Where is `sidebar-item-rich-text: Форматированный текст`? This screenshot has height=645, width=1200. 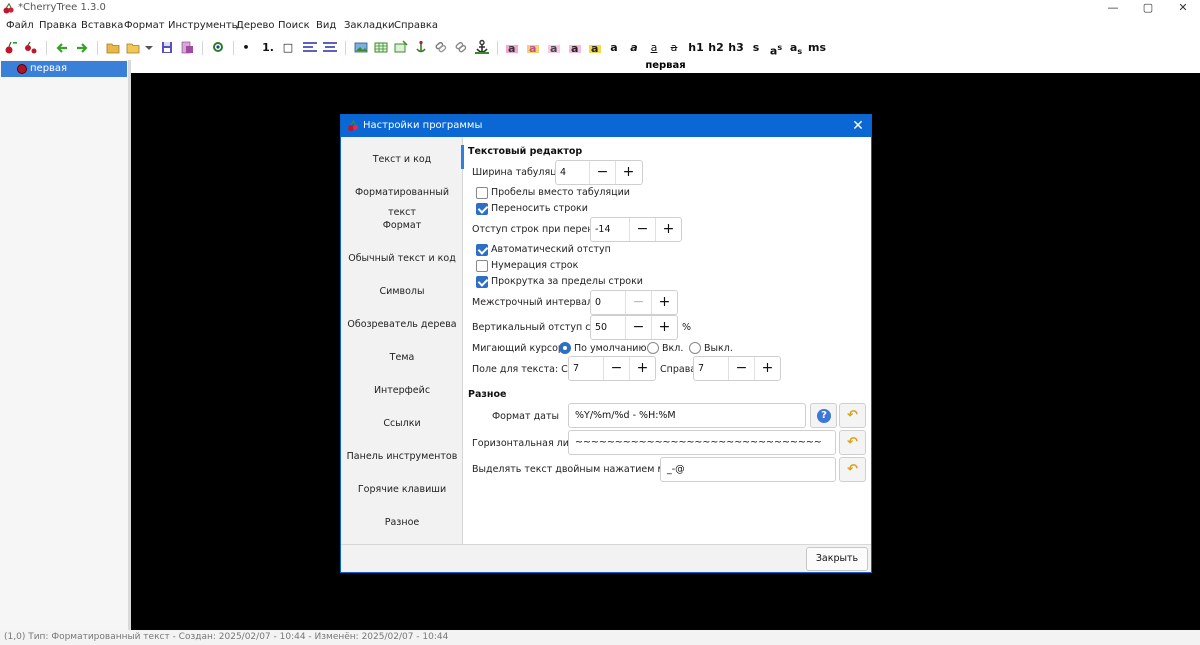 sidebar-item-rich-text: Форматированный текст is located at coordinates (402, 200).